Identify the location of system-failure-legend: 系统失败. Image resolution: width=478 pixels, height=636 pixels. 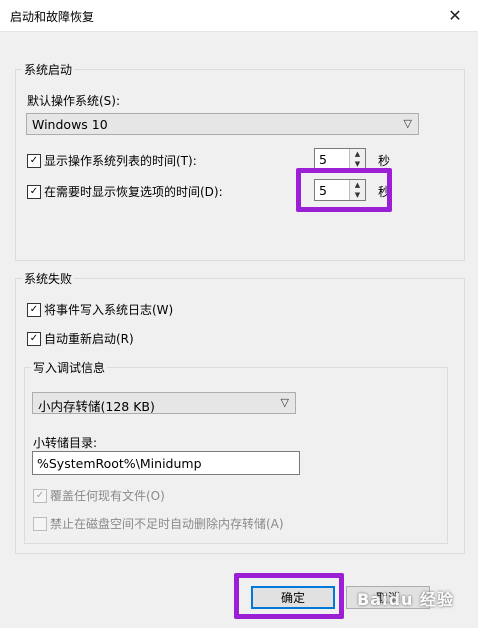
(48, 278).